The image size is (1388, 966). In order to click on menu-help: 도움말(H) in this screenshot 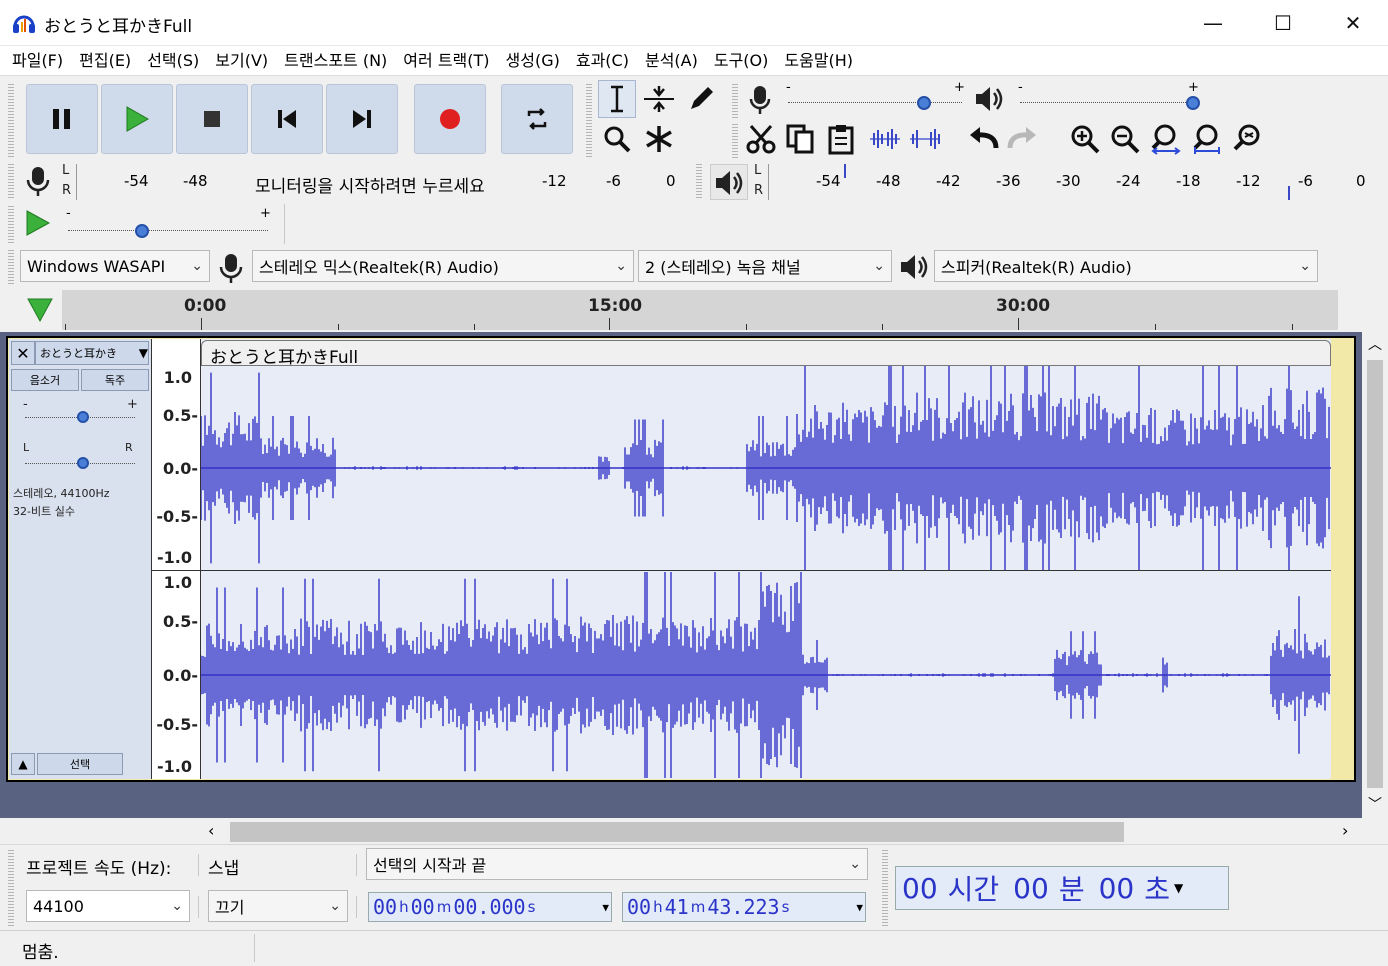, I will do `click(818, 61)`.